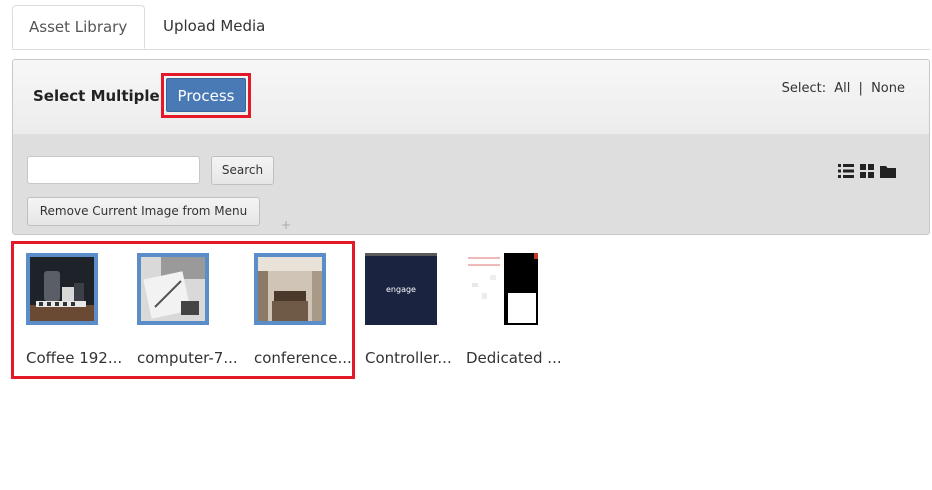 This screenshot has height=490, width=932. I want to click on search-input, so click(113, 170).